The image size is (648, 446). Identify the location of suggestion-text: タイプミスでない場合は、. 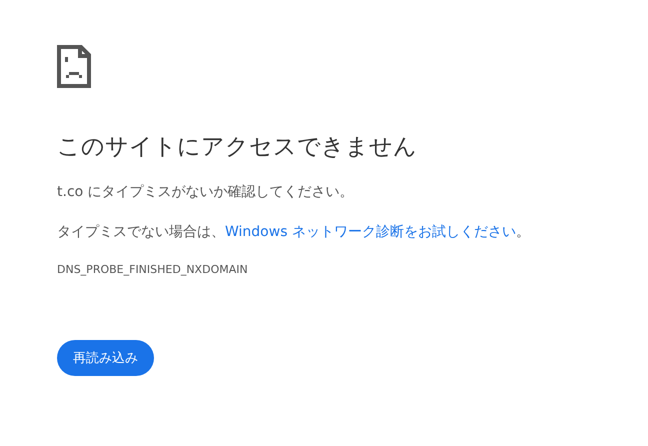
(141, 232).